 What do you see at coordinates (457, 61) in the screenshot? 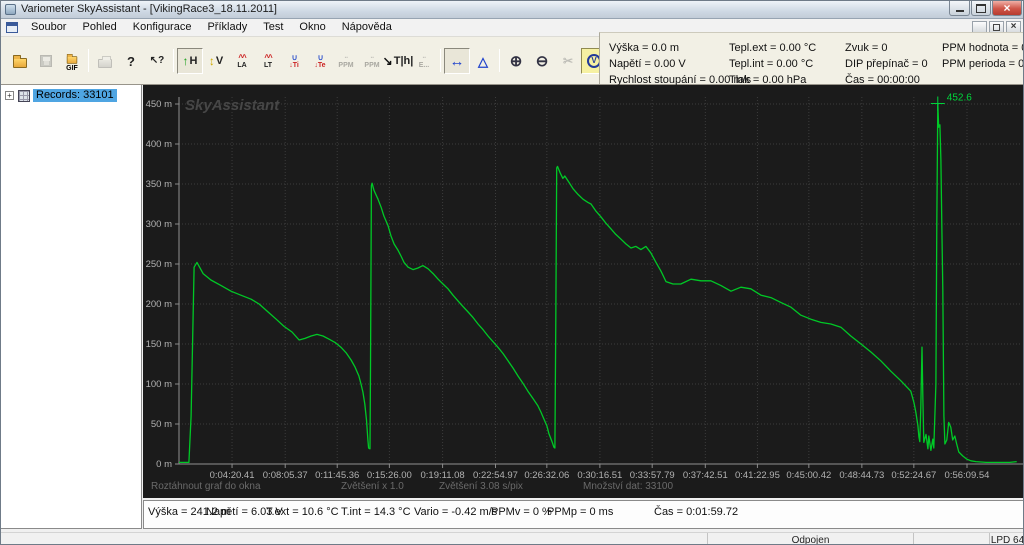
I see `toolbar-fit-width-button: ↔` at bounding box center [457, 61].